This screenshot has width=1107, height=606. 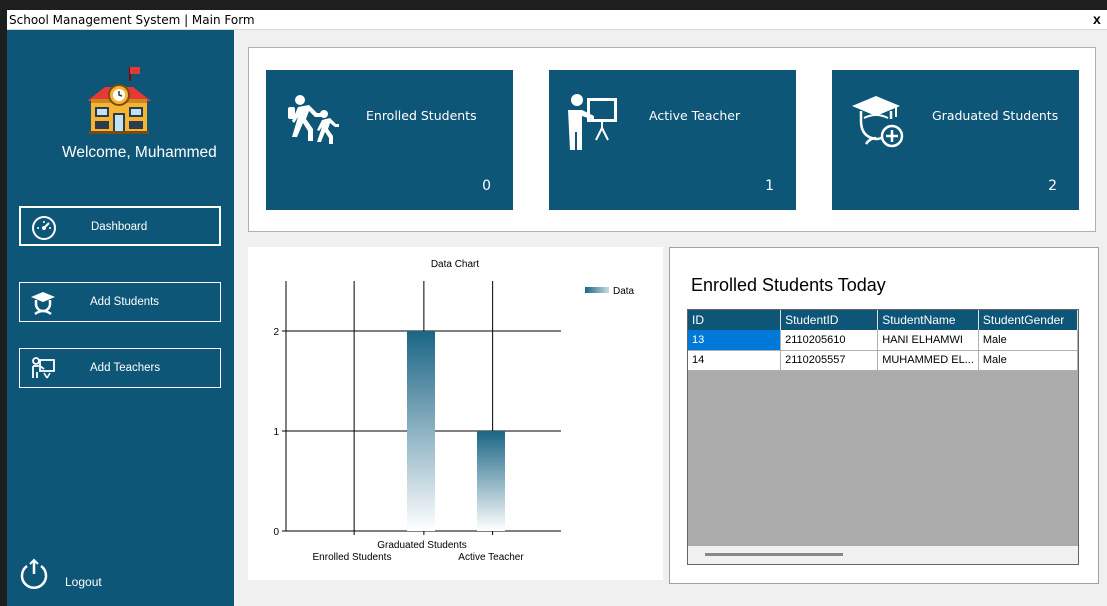 What do you see at coordinates (491, 557) in the screenshot?
I see `x-tick-label: Active Teacher` at bounding box center [491, 557].